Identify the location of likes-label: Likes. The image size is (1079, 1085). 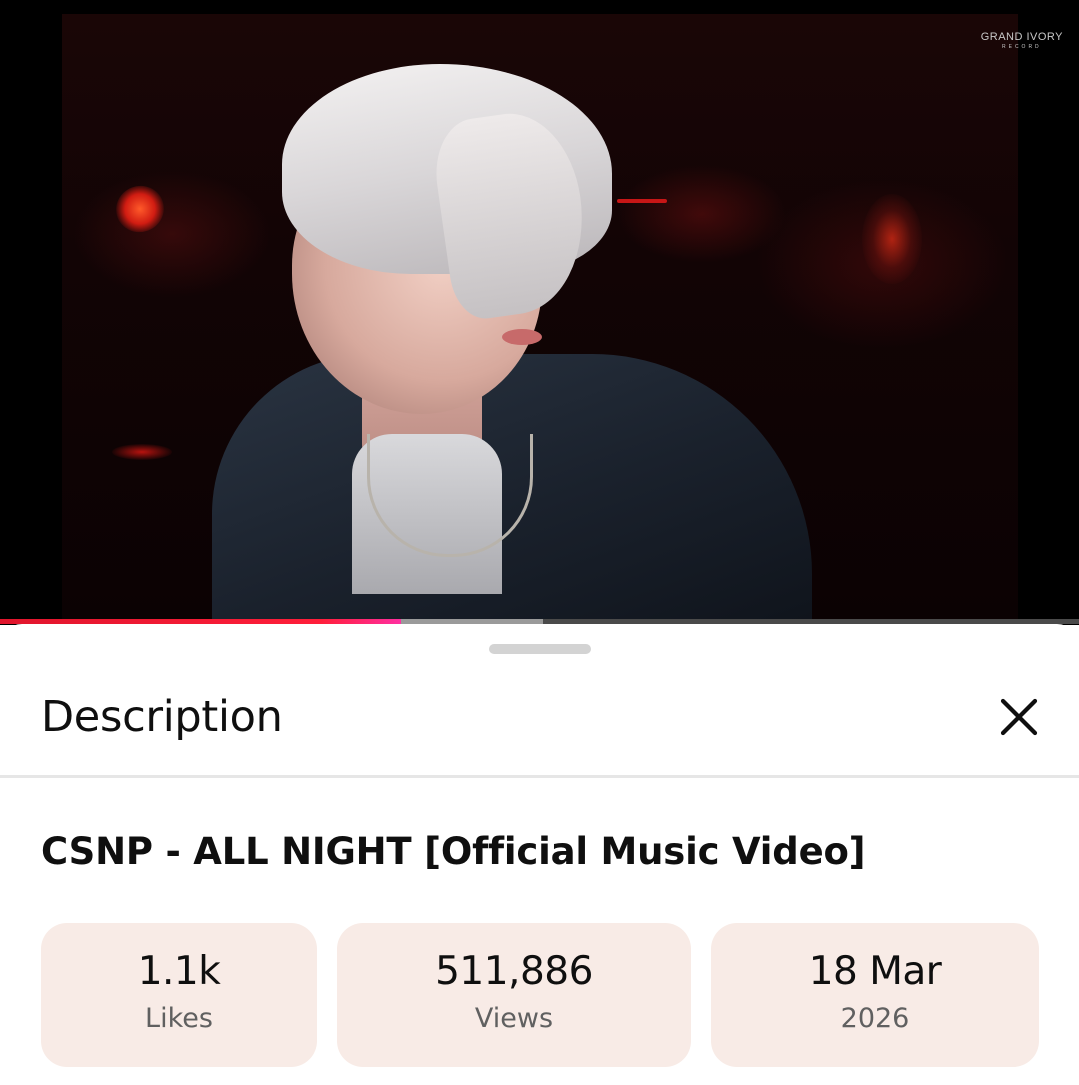
(179, 1018).